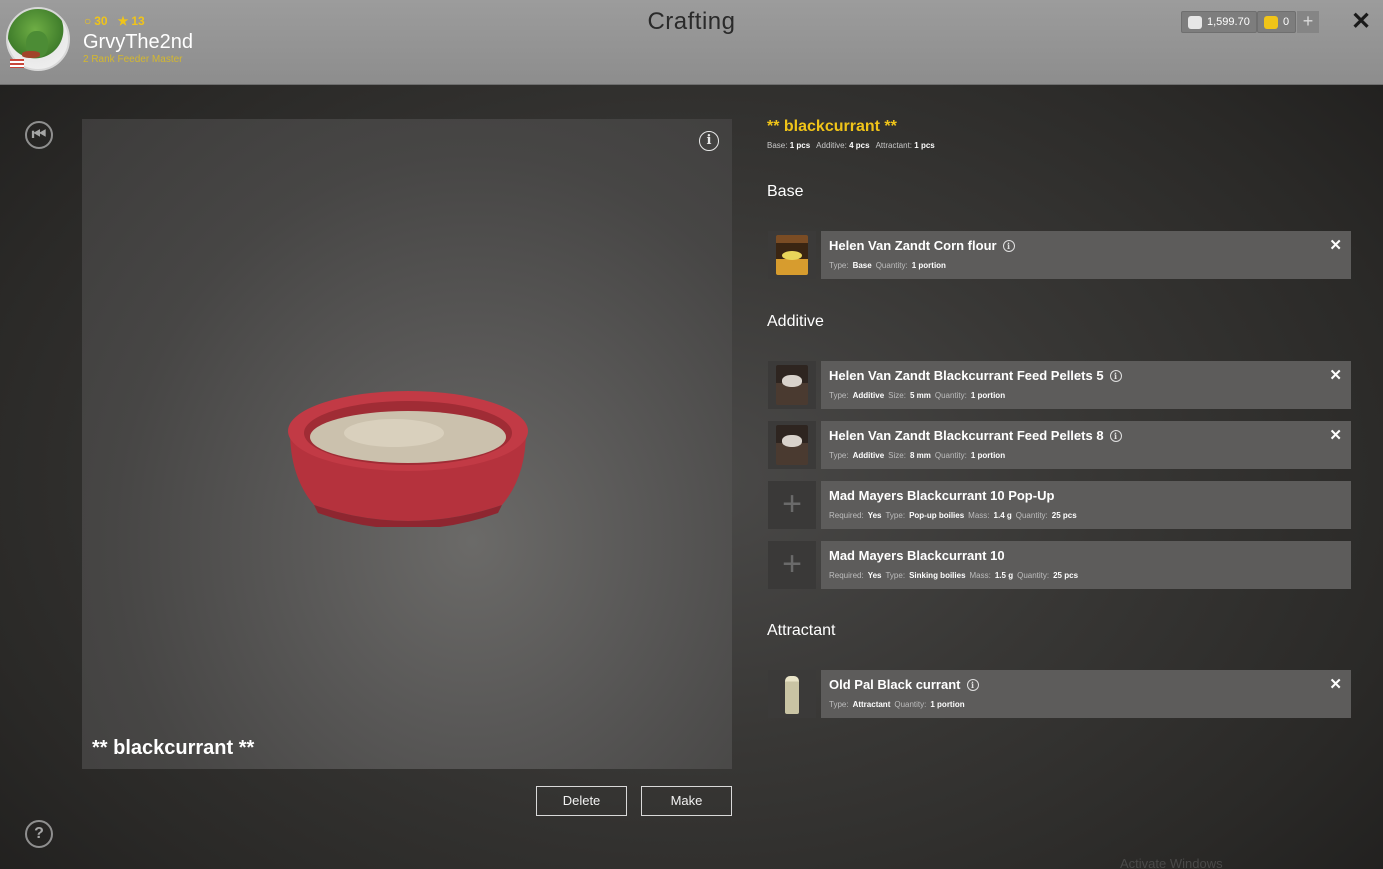 This screenshot has width=1383, height=869. I want to click on back-icon: ⏮, so click(39, 135).